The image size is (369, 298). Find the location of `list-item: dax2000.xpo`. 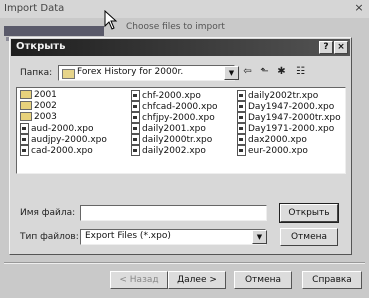

list-item: dax2000.xpo is located at coordinates (290, 139).